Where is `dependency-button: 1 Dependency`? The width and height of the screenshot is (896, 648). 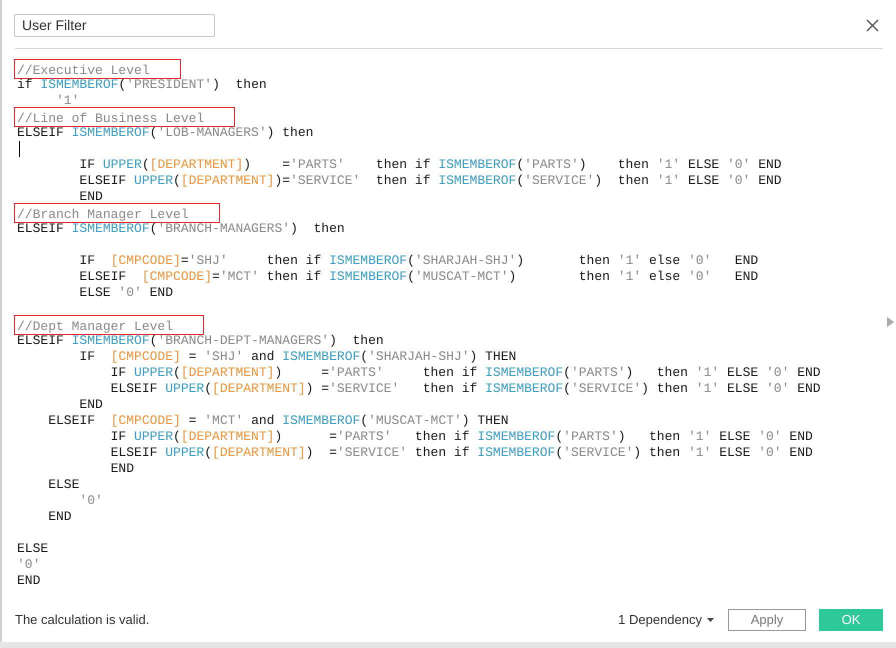
dependency-button: 1 Dependency is located at coordinates (666, 620).